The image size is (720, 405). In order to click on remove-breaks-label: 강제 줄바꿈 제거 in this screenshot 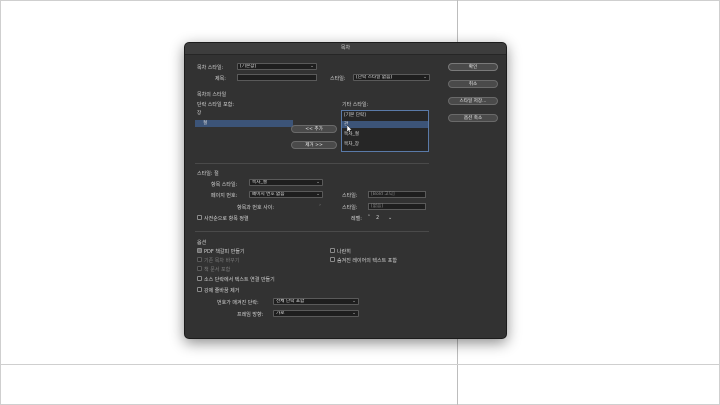, I will do `click(222, 291)`.